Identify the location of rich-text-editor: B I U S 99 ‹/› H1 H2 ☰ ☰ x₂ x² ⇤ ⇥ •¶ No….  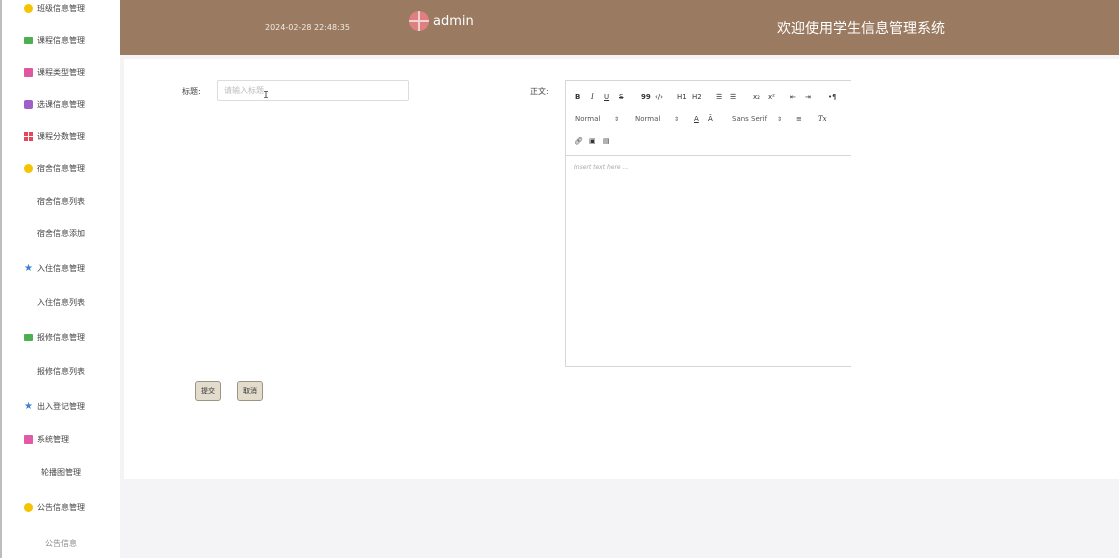
(708, 223).